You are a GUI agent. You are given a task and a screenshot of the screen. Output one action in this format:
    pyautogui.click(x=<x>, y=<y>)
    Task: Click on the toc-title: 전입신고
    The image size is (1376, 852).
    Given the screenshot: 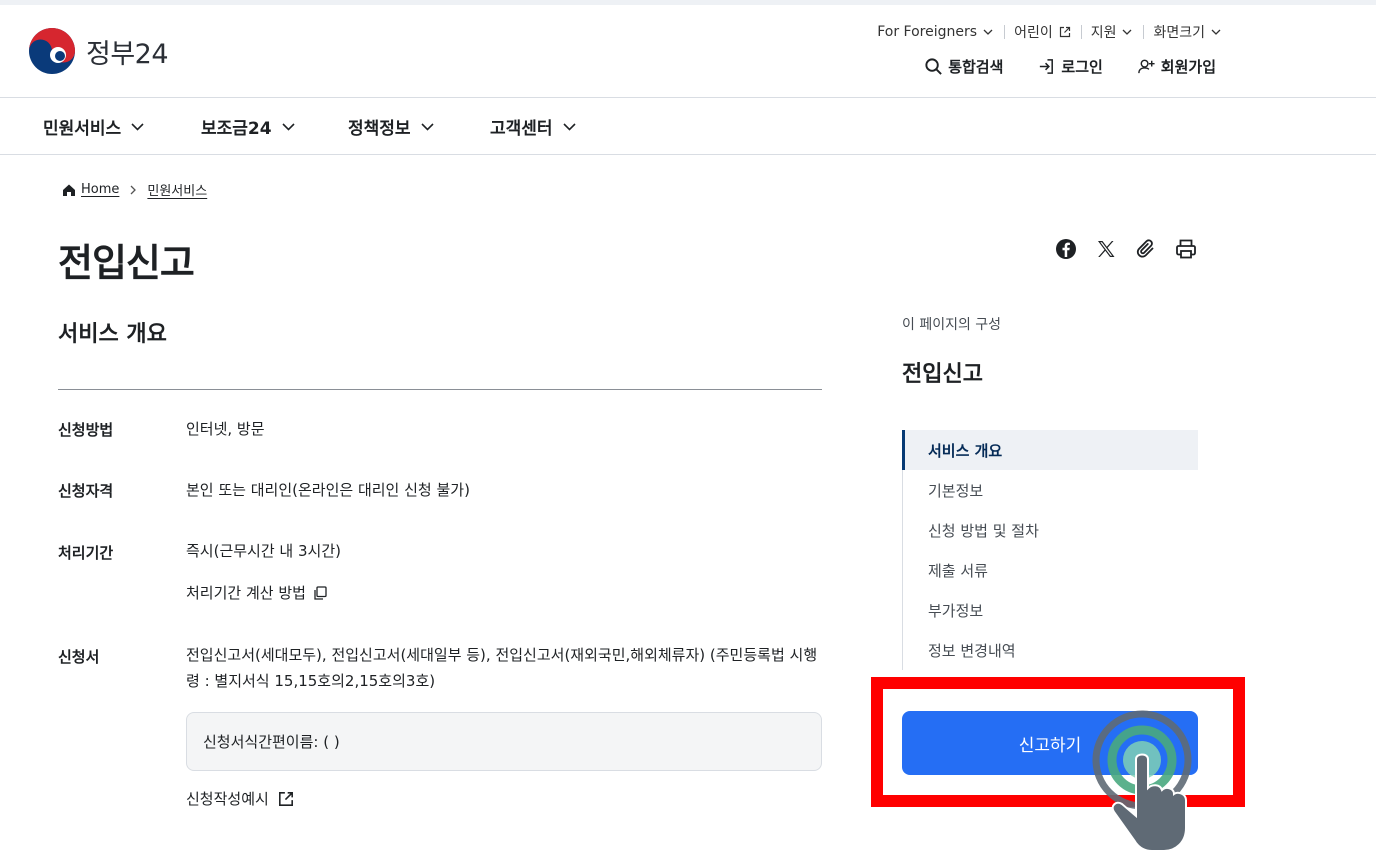 What is the action you would take?
    pyautogui.click(x=942, y=374)
    